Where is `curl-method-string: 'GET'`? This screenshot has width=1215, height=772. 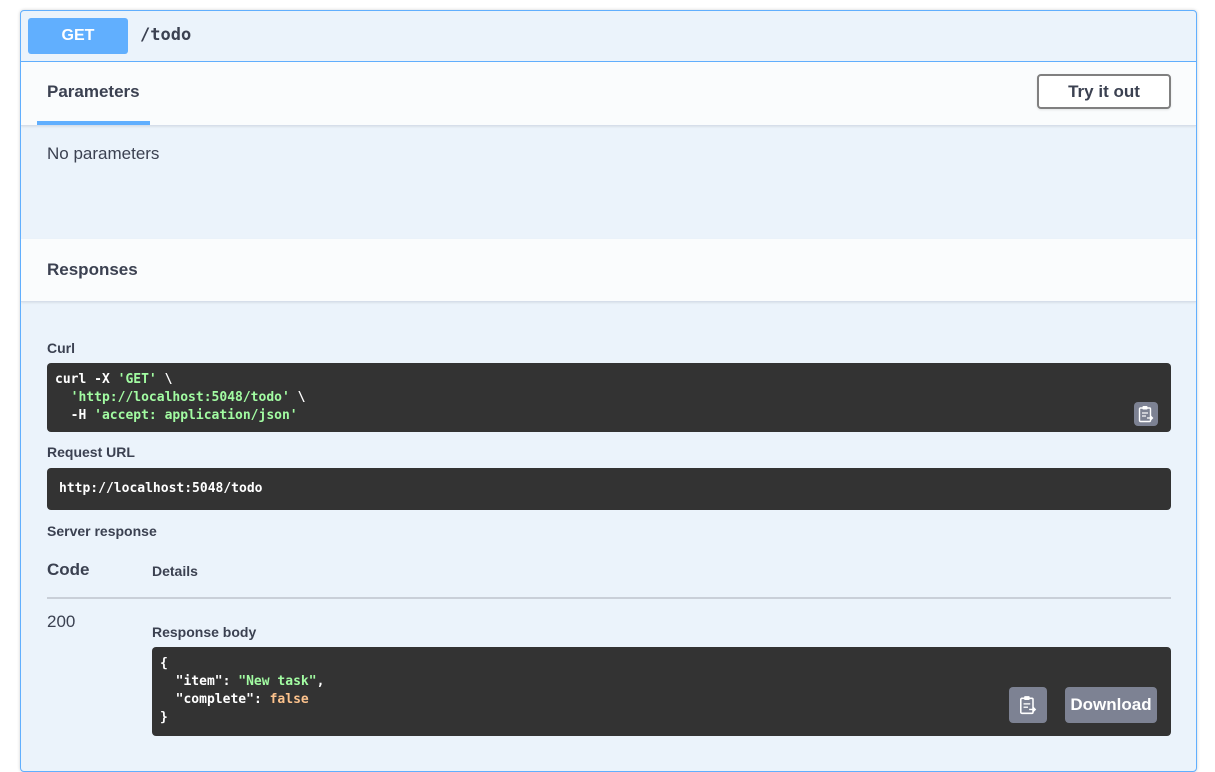 curl-method-string: 'GET' is located at coordinates (137, 379).